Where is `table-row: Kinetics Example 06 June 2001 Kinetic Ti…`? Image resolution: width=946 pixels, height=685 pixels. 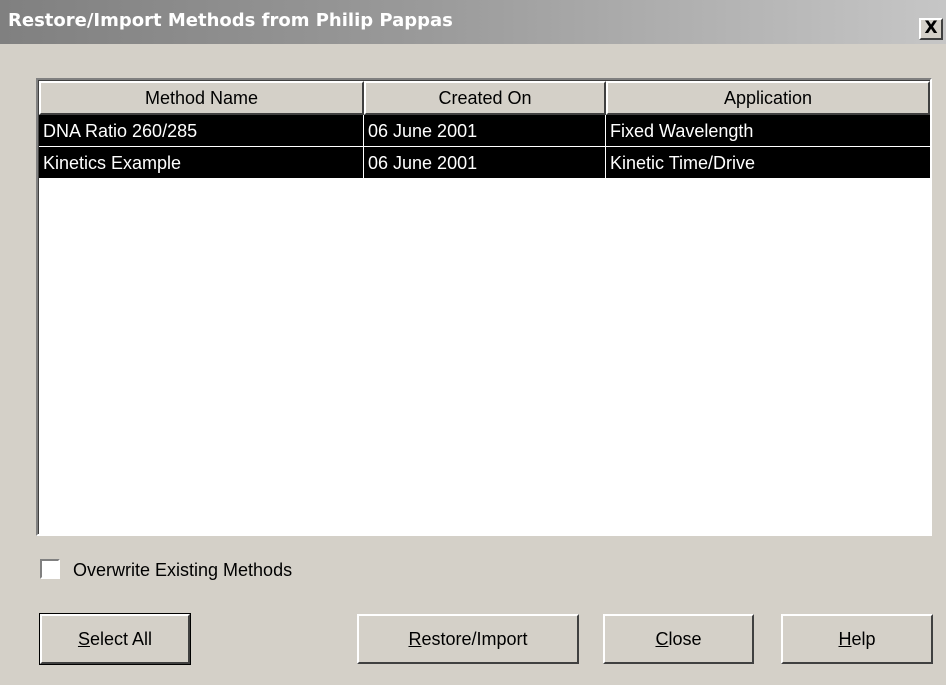 table-row: Kinetics Example 06 June 2001 Kinetic Ti… is located at coordinates (484, 163).